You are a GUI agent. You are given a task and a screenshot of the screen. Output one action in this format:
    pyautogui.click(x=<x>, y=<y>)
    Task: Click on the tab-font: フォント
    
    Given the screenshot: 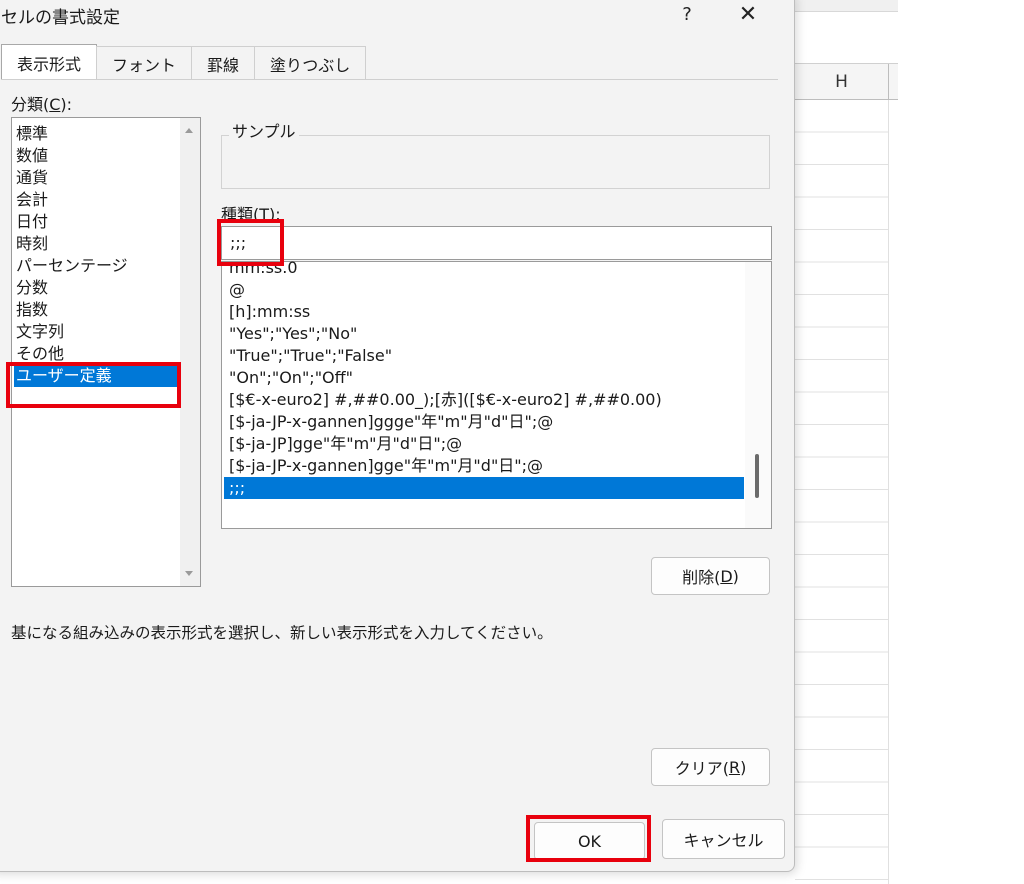 What is the action you would take?
    pyautogui.click(x=144, y=63)
    